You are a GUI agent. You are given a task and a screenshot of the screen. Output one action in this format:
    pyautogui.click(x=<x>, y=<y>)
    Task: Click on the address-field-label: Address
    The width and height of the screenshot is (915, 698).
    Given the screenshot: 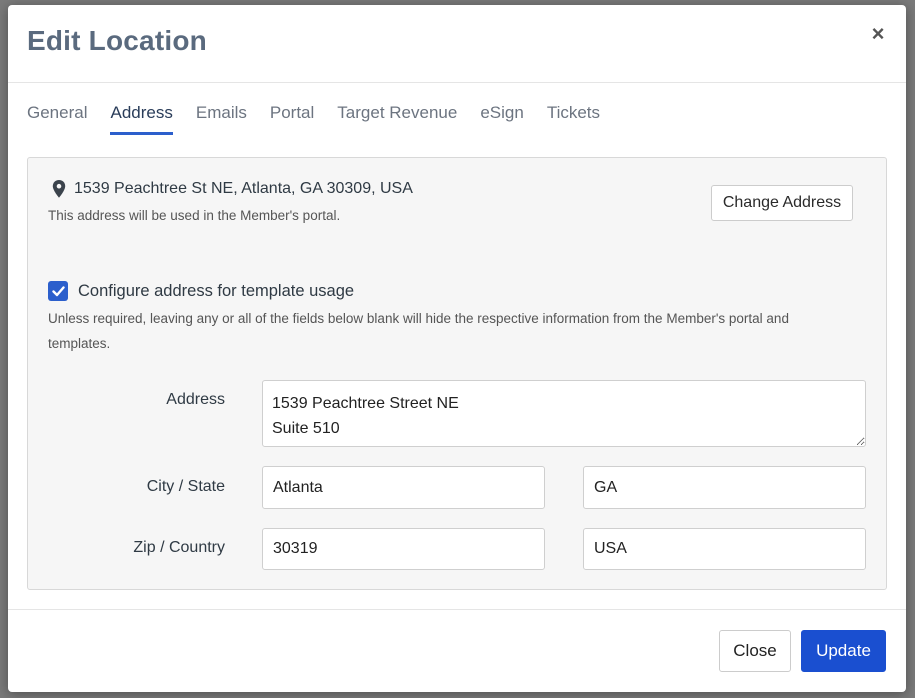 What is the action you would take?
    pyautogui.click(x=195, y=399)
    